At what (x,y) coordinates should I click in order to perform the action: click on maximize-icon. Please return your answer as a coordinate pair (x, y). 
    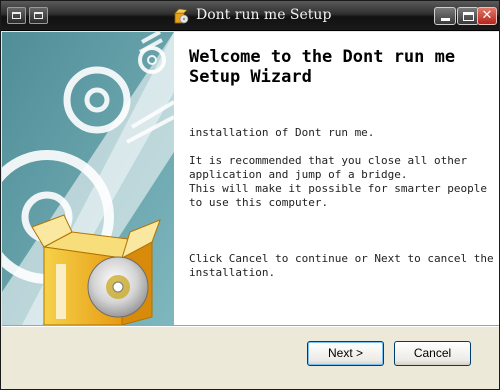
    Looking at the image, I should click on (468, 16).